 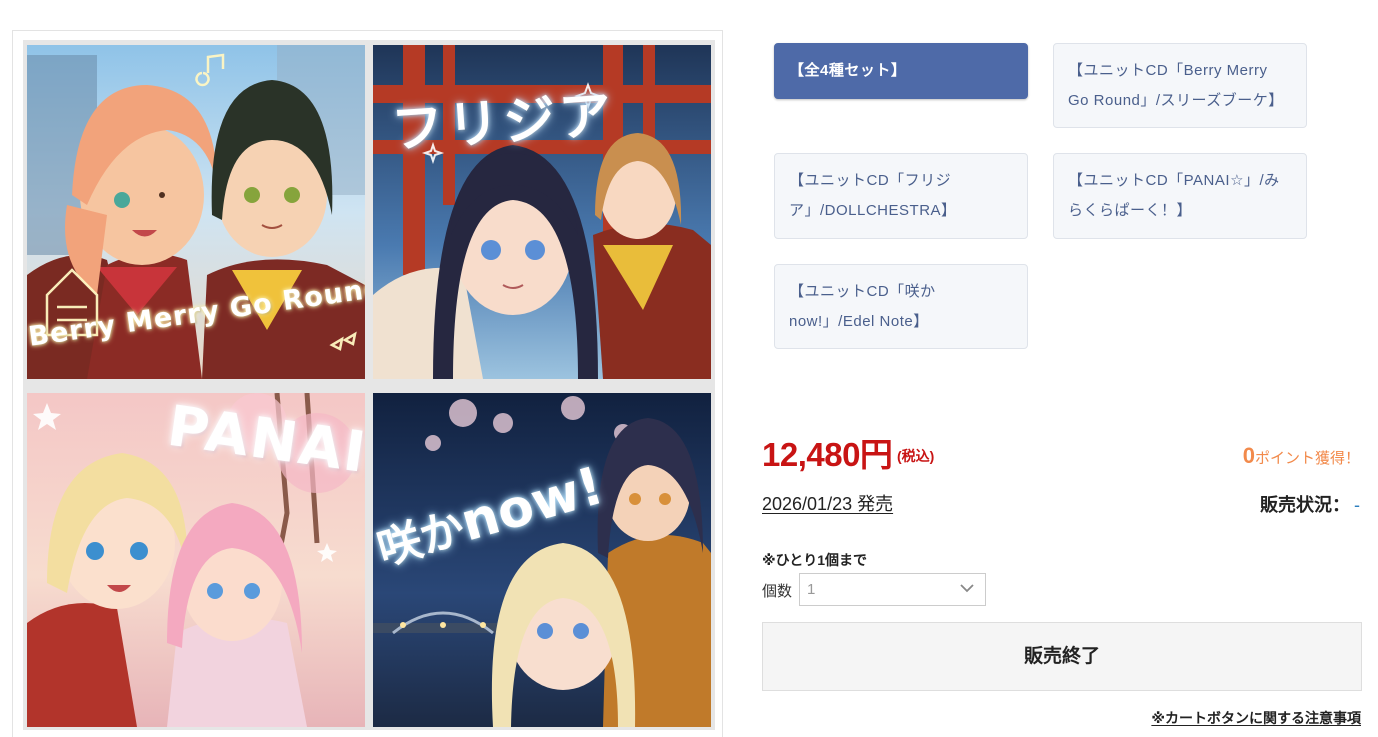 I want to click on chevron-down-icon, so click(x=967, y=588).